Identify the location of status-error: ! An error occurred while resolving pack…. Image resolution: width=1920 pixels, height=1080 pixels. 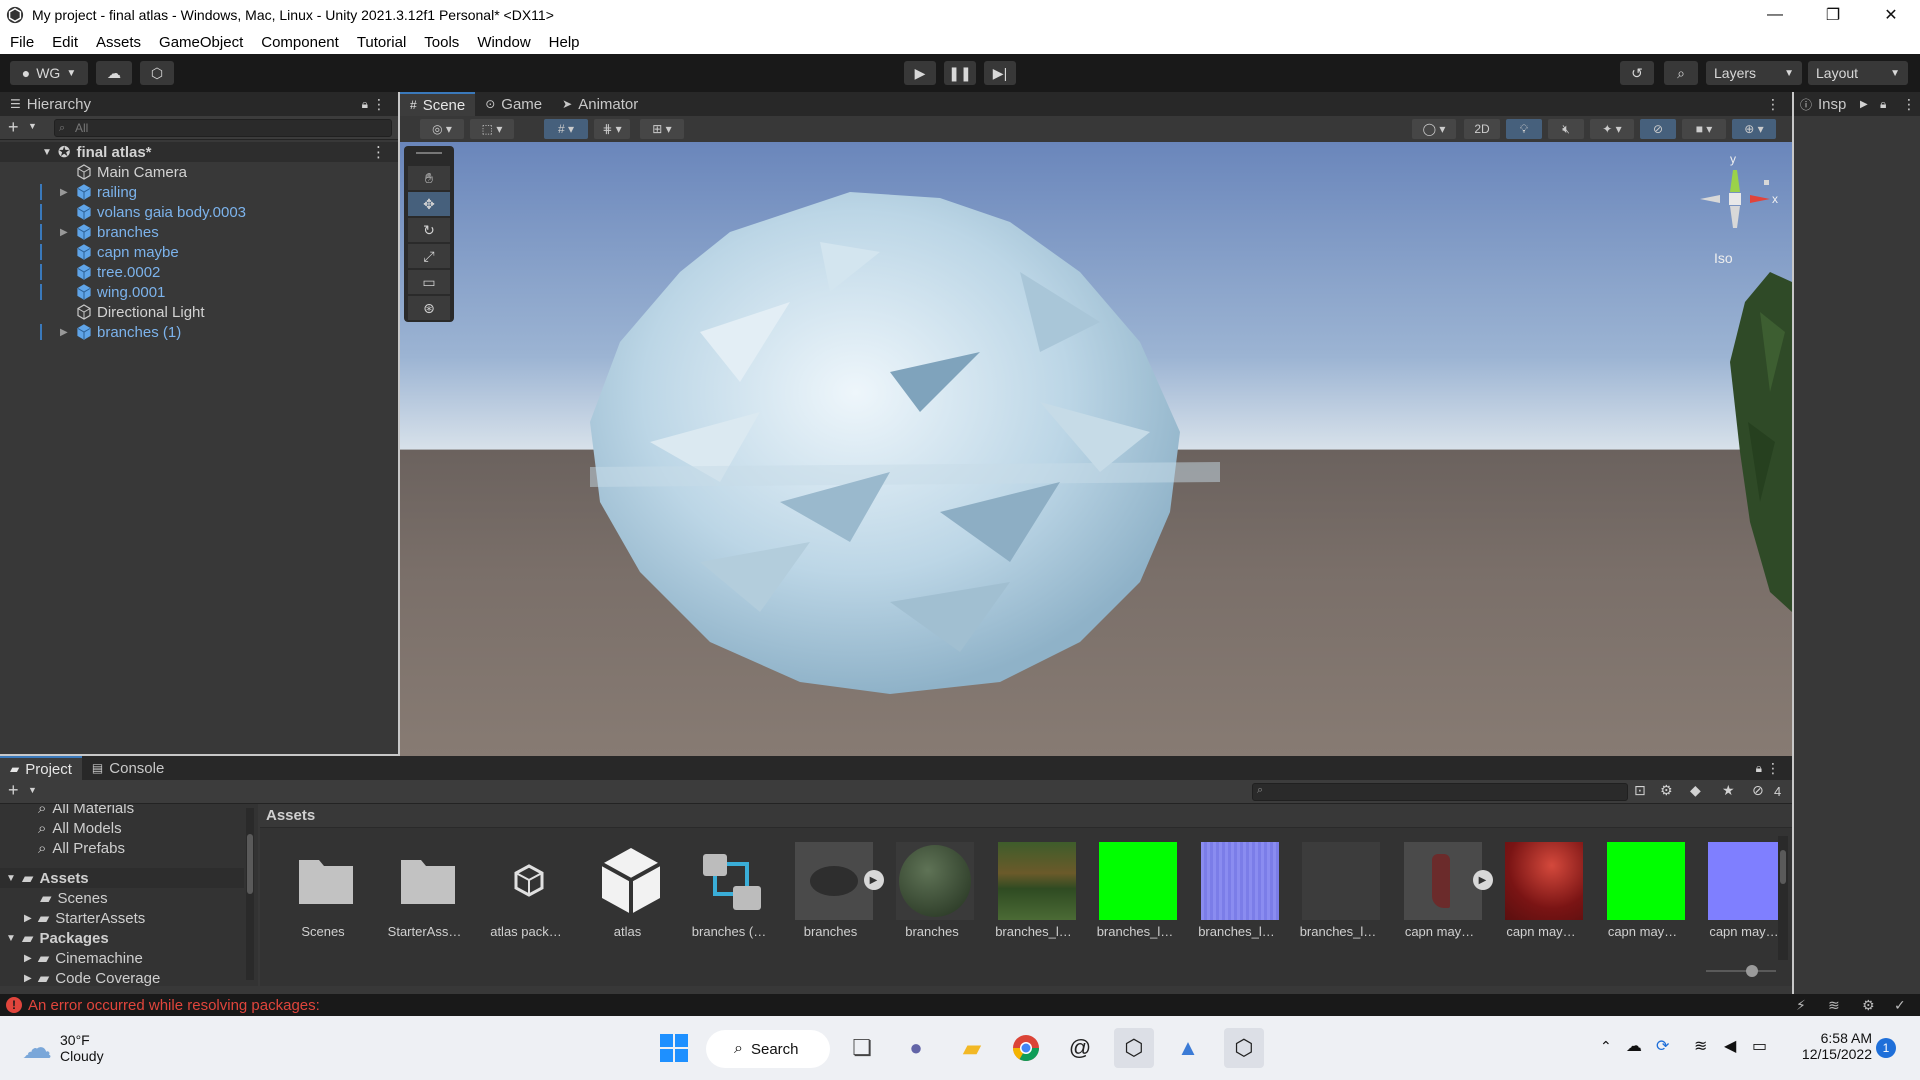
(163, 1005).